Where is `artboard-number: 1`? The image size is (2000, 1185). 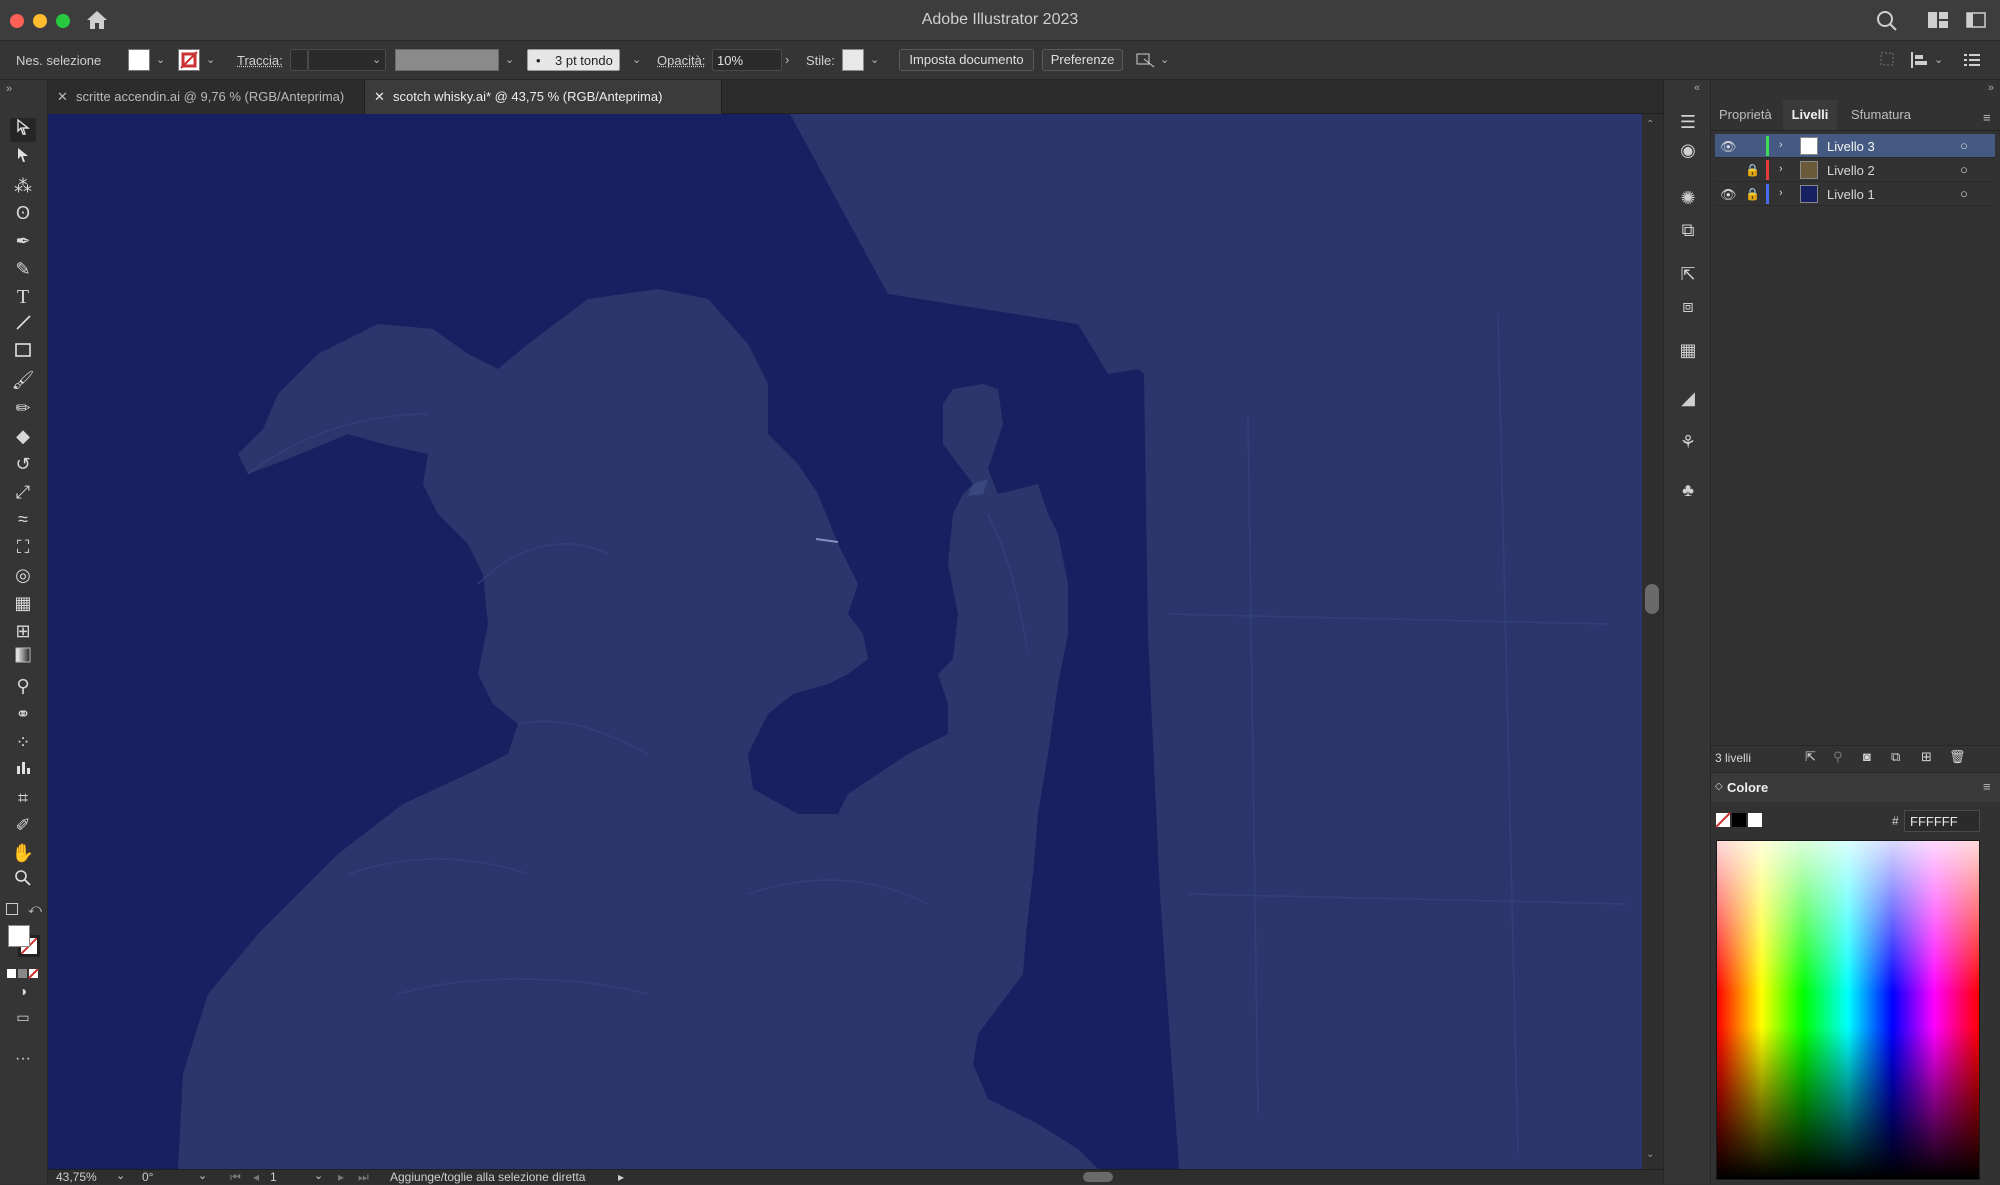 artboard-number: 1 is located at coordinates (273, 1177).